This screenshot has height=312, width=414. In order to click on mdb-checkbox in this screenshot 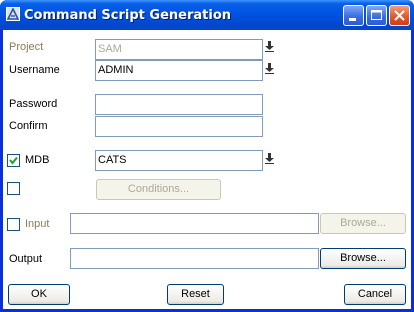, I will do `click(13, 160)`.